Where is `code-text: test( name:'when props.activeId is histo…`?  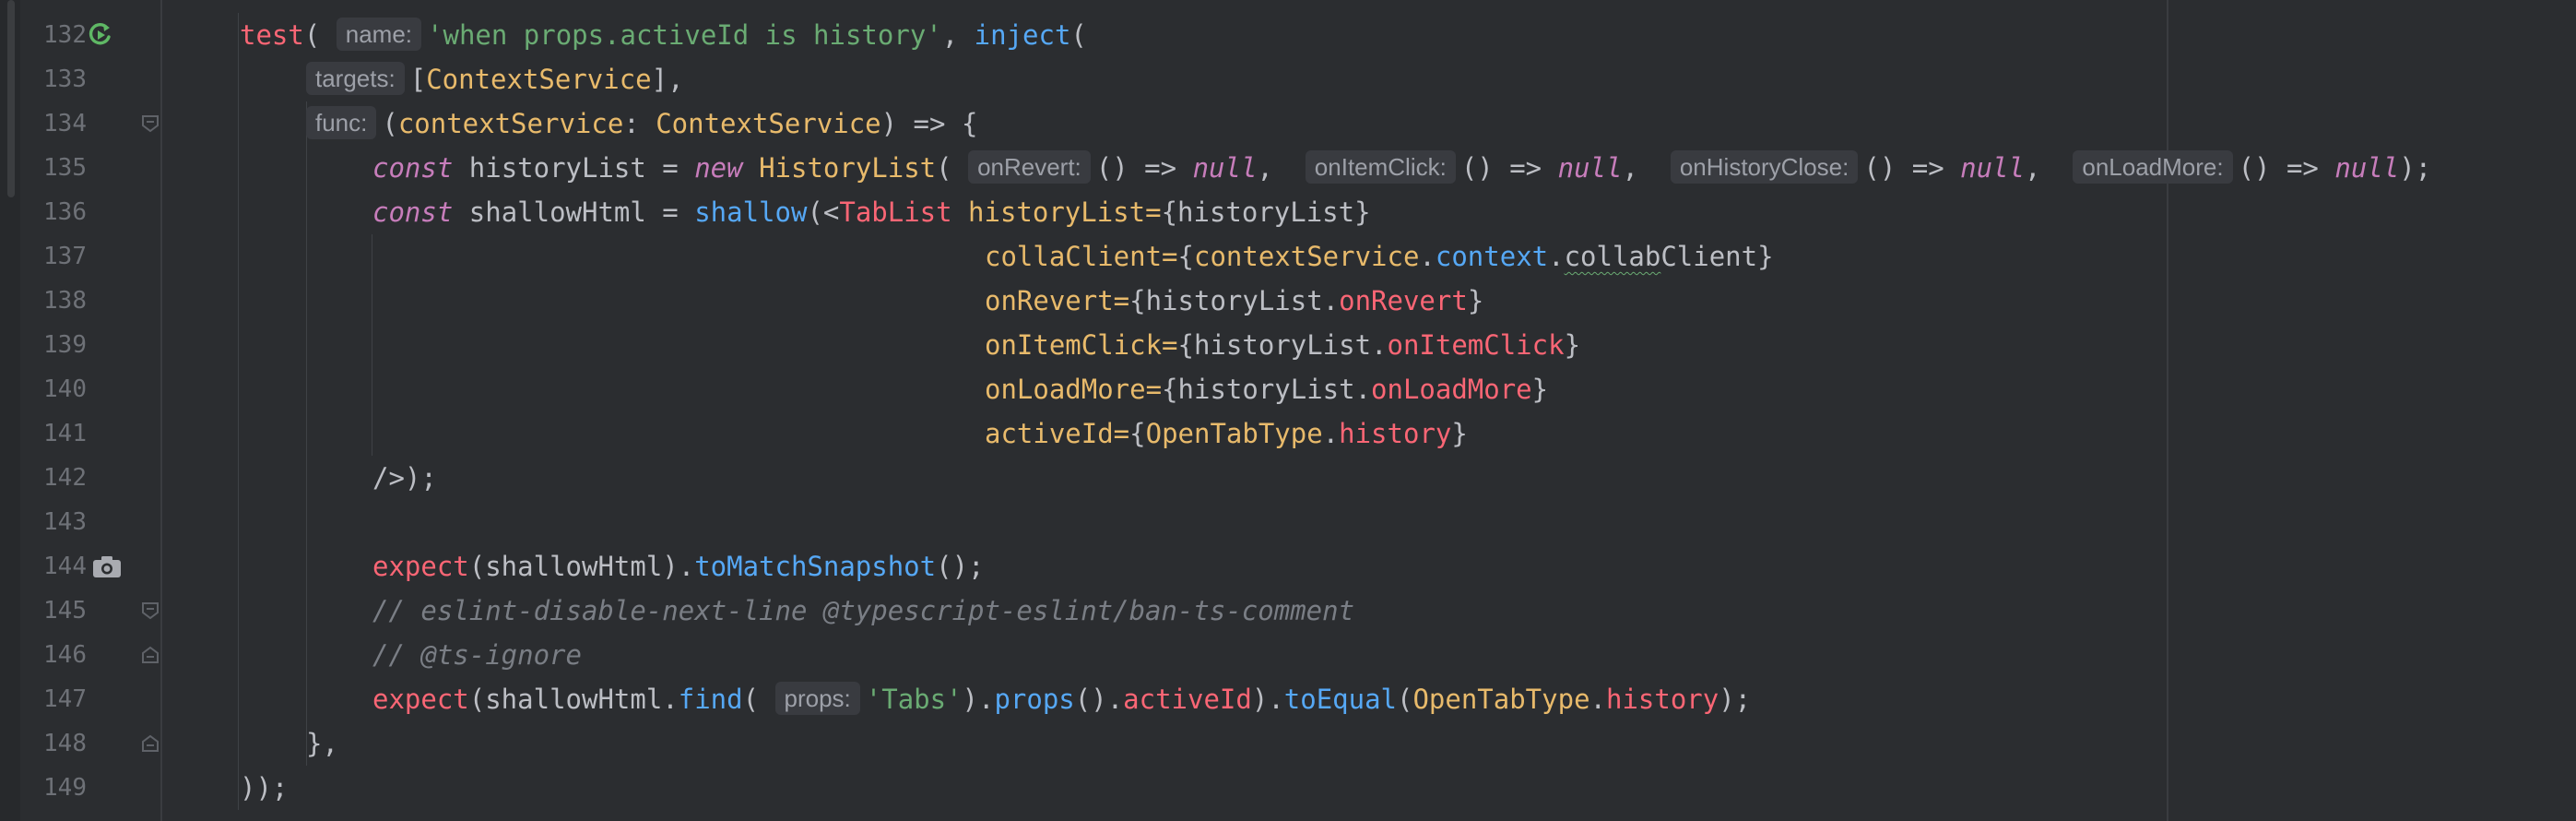
code-text: test( name:'when props.activeId is histo… is located at coordinates (663, 35).